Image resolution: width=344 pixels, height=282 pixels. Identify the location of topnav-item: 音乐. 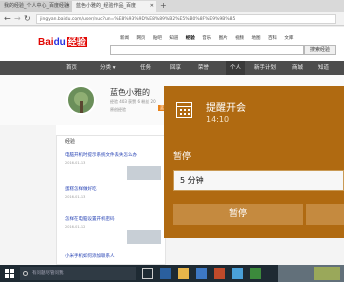
(206, 38).